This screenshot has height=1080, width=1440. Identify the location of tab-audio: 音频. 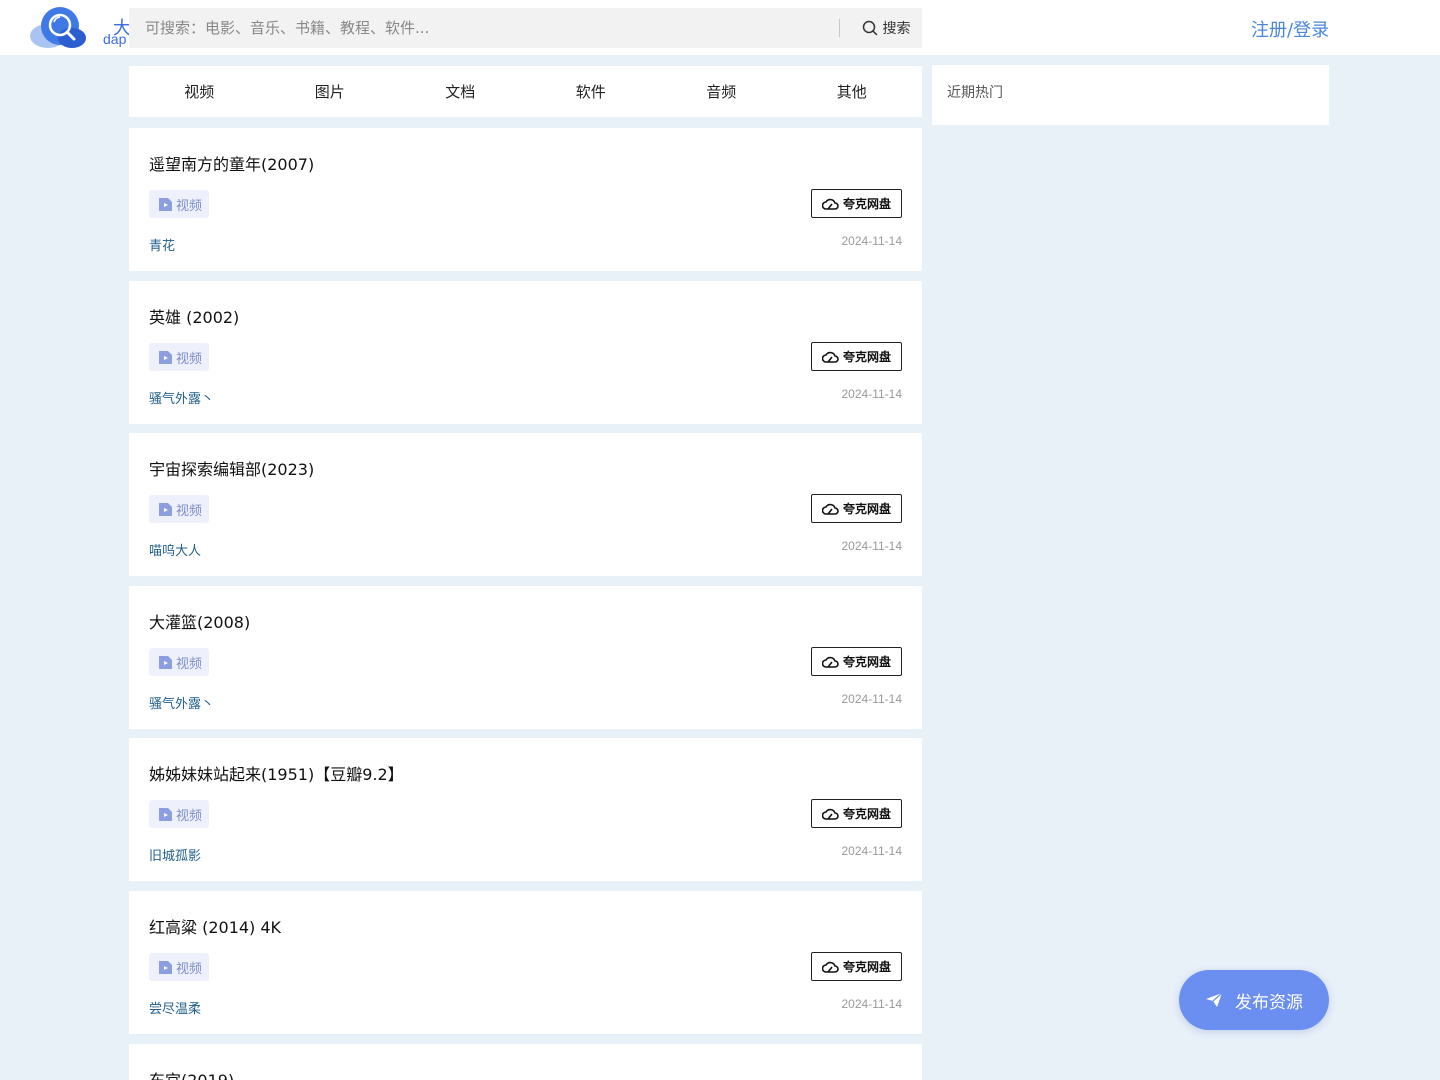
(721, 91).